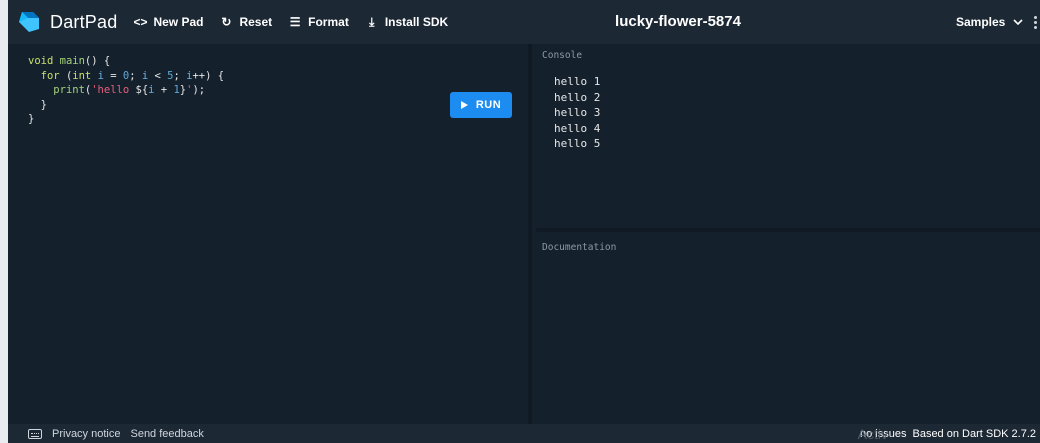  What do you see at coordinates (84, 21) in the screenshot?
I see `brand-name: DartPad` at bounding box center [84, 21].